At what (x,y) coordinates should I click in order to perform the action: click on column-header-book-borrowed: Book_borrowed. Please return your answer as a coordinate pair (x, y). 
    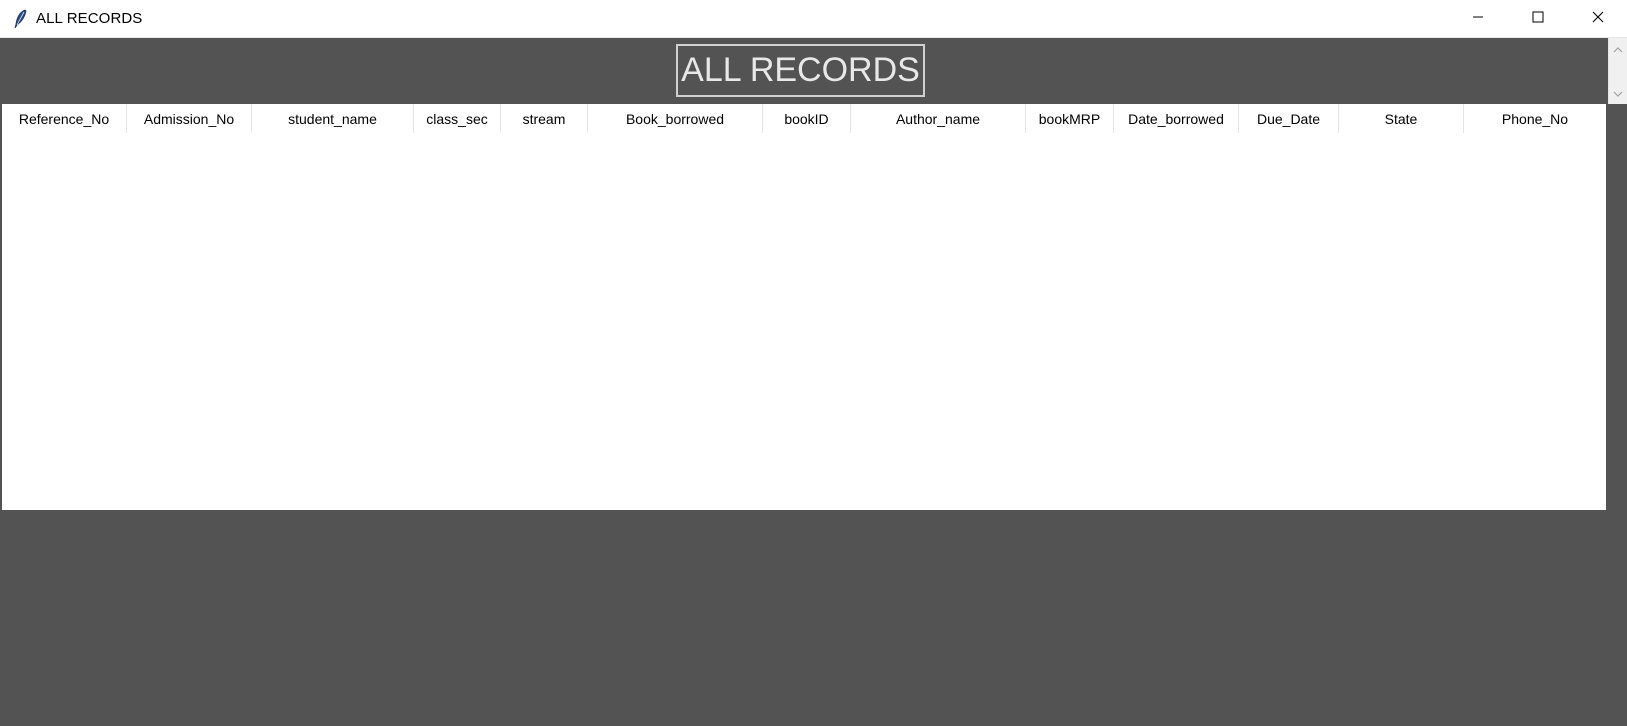
    Looking at the image, I should click on (675, 118).